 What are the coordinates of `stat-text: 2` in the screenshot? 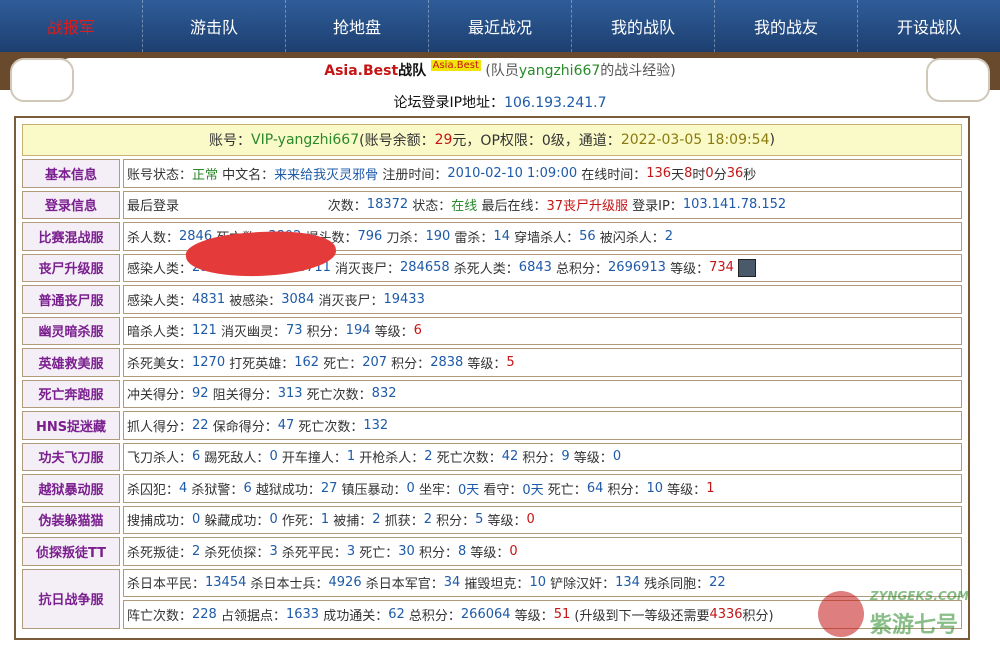 It's located at (427, 520).